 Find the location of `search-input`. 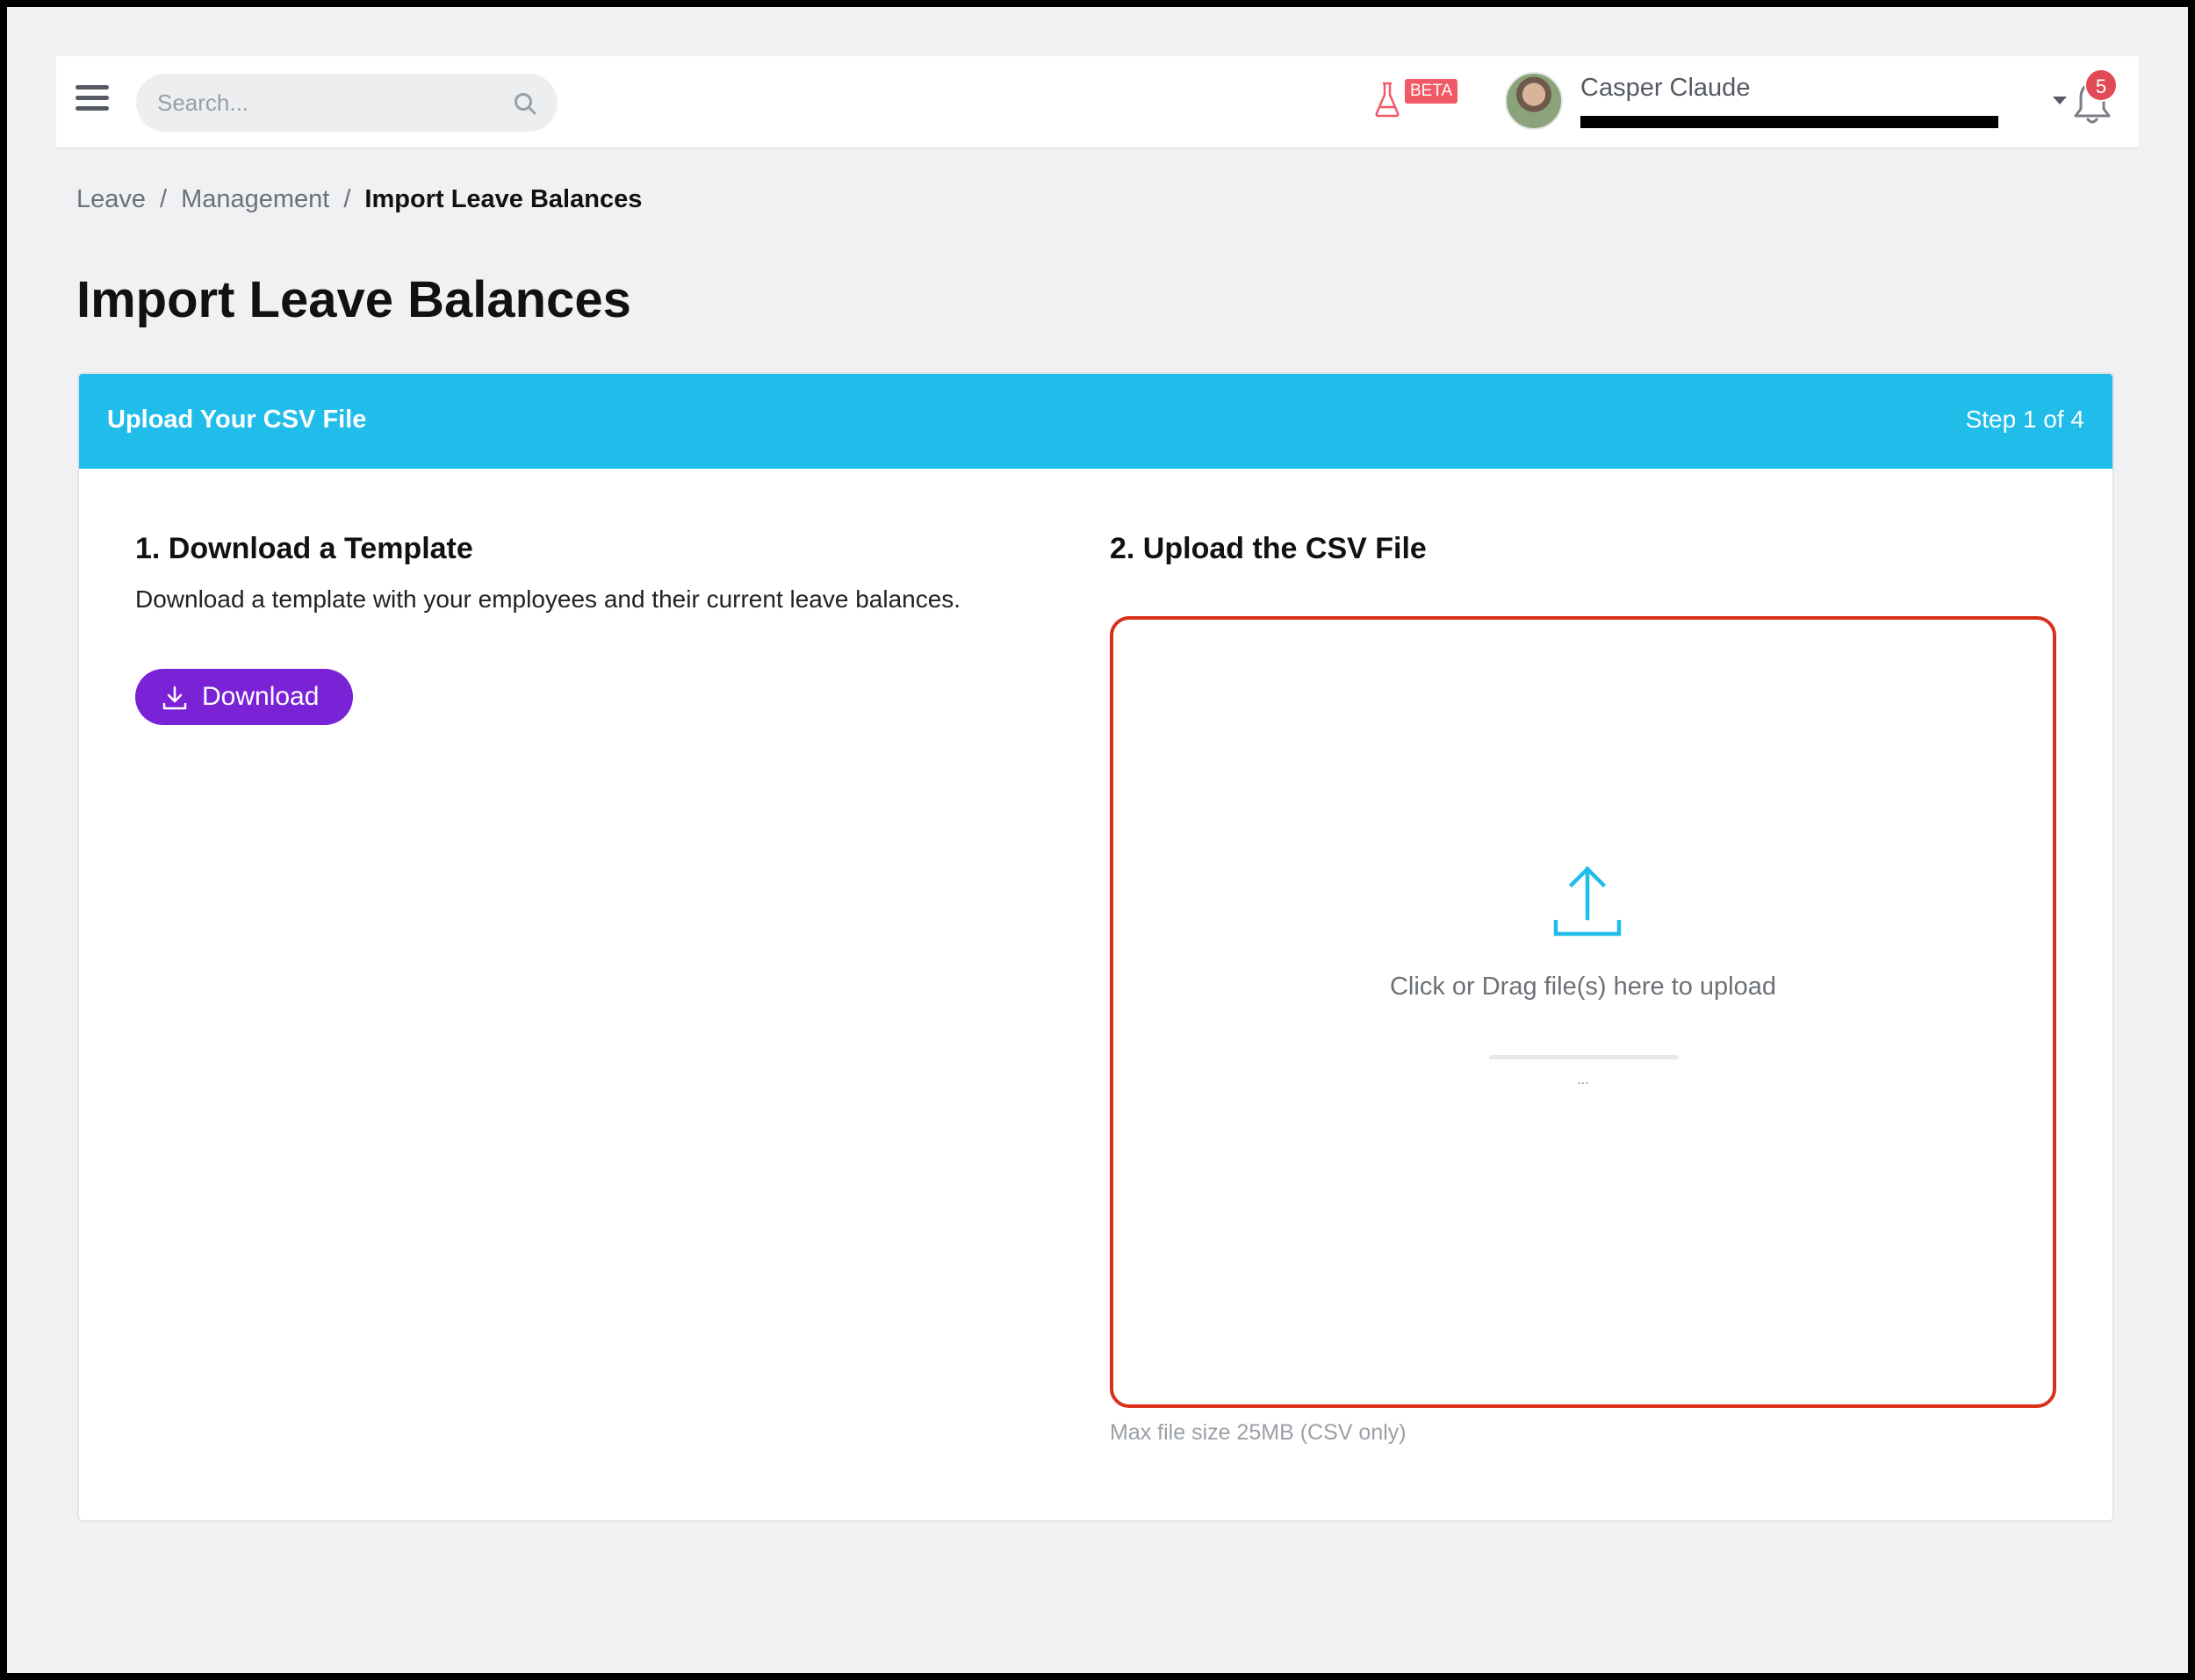

search-input is located at coordinates (324, 103).